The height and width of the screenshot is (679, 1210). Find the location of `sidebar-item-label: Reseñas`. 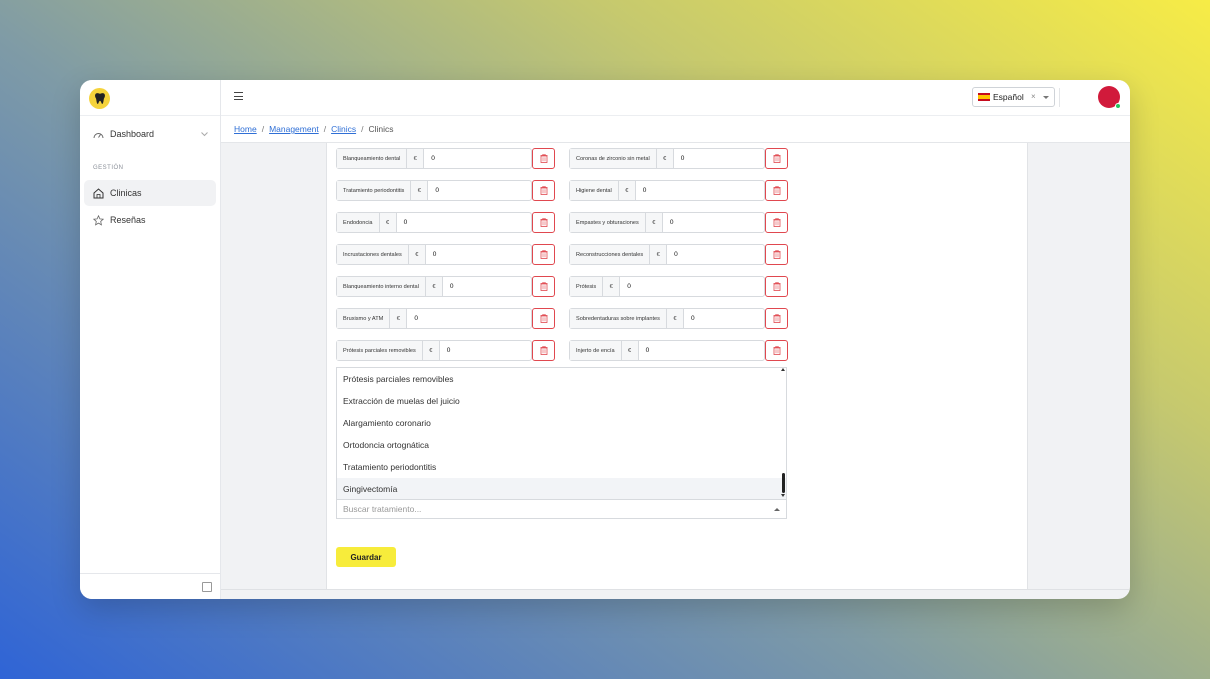

sidebar-item-label: Reseñas is located at coordinates (128, 220).